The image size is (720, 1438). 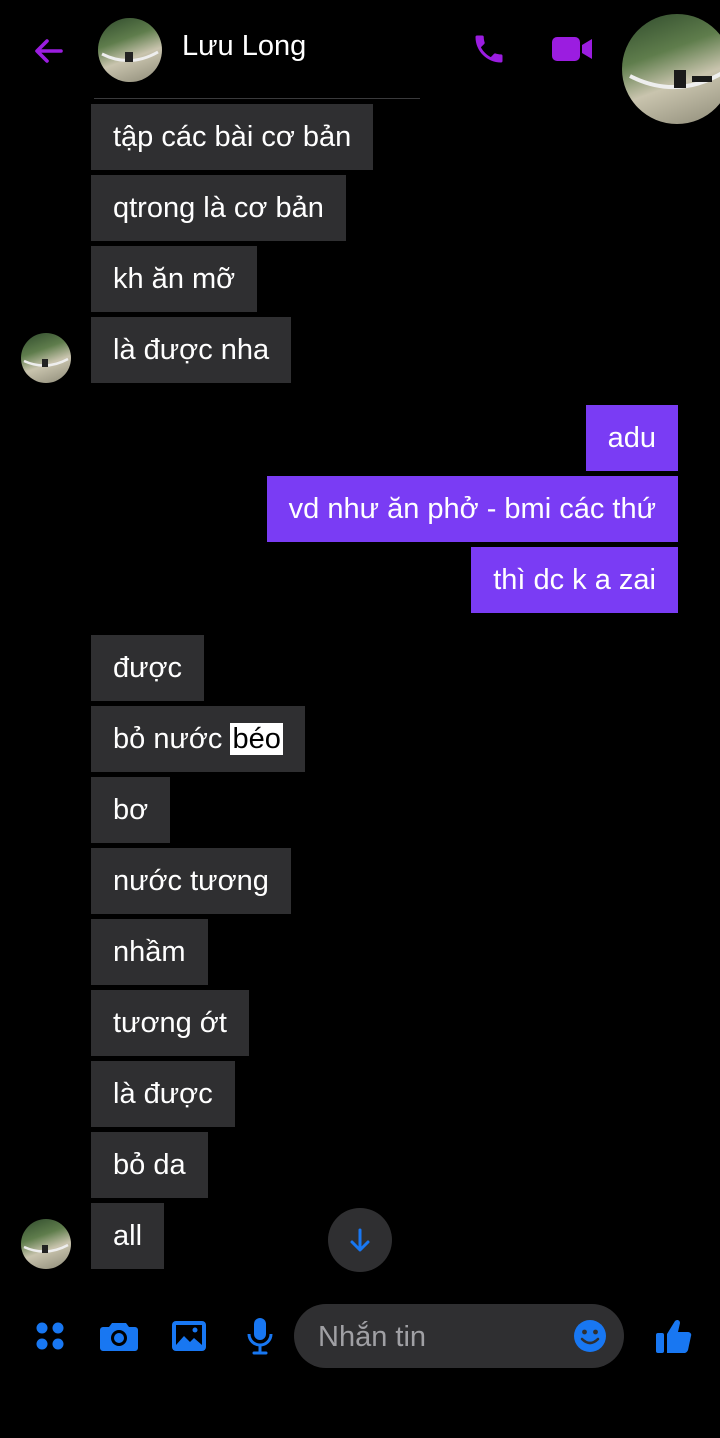 I want to click on message-bubble-incoming: bỏ nước béo, so click(x=198, y=739).